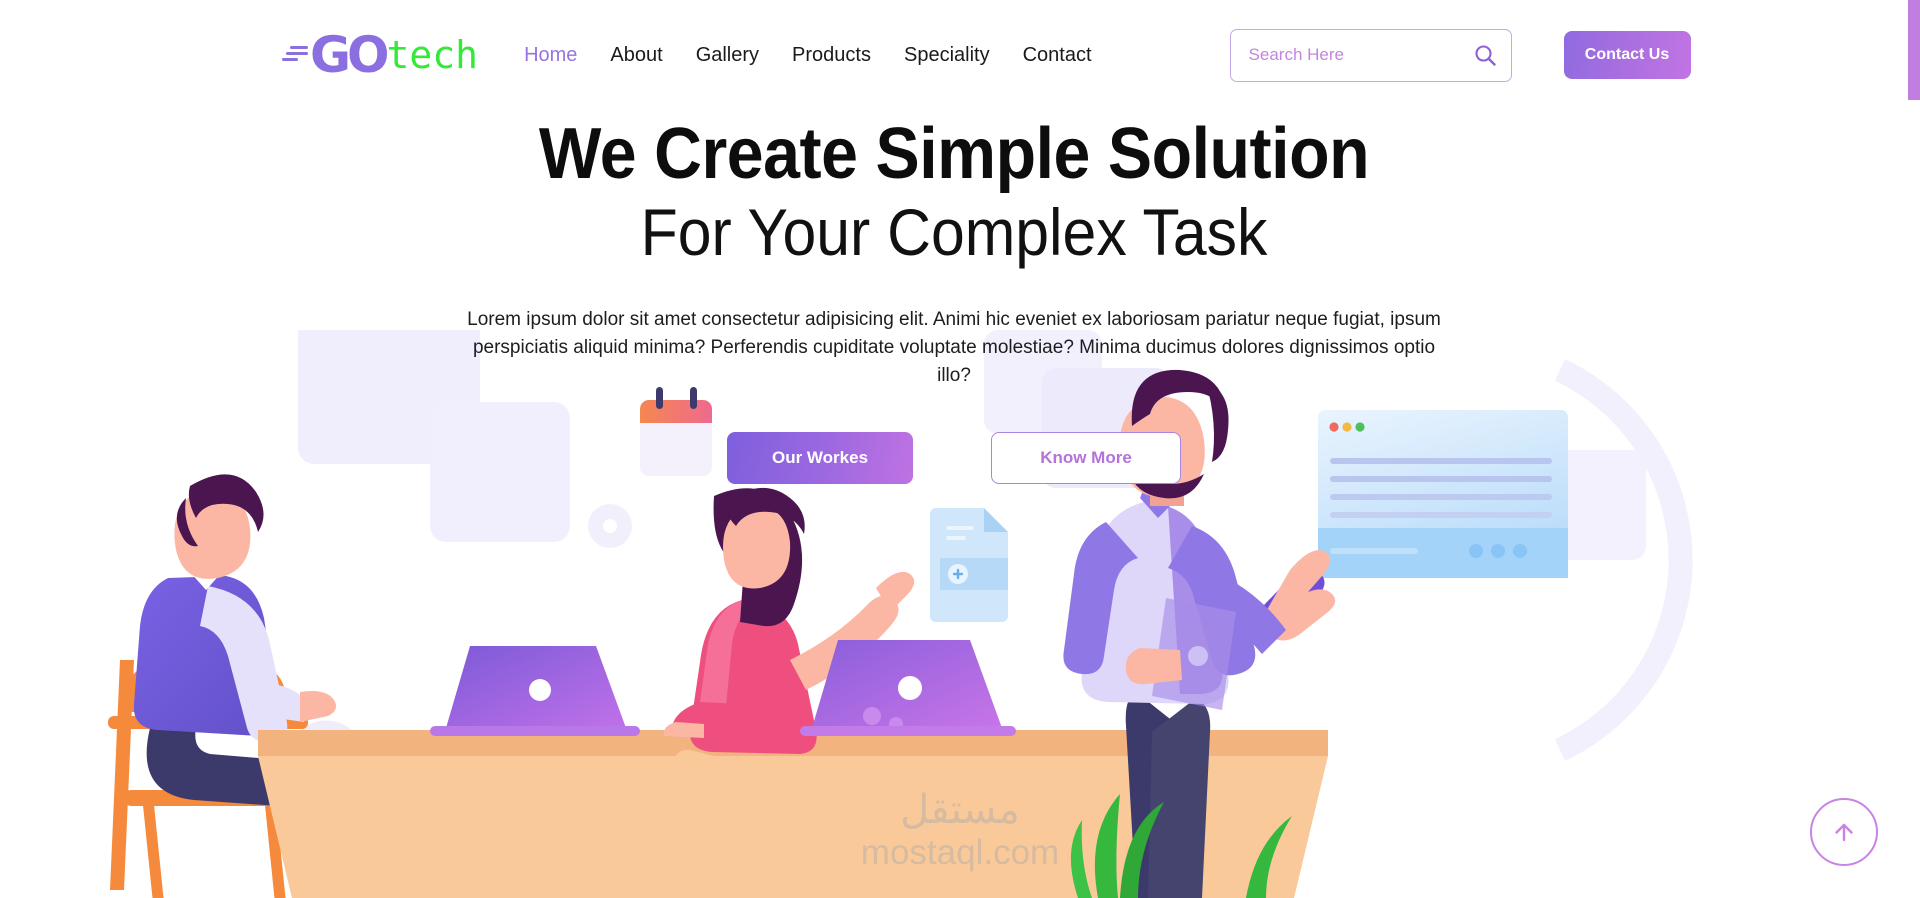  I want to click on mostaql-watermark: مستقل mostaql.com, so click(960, 831).